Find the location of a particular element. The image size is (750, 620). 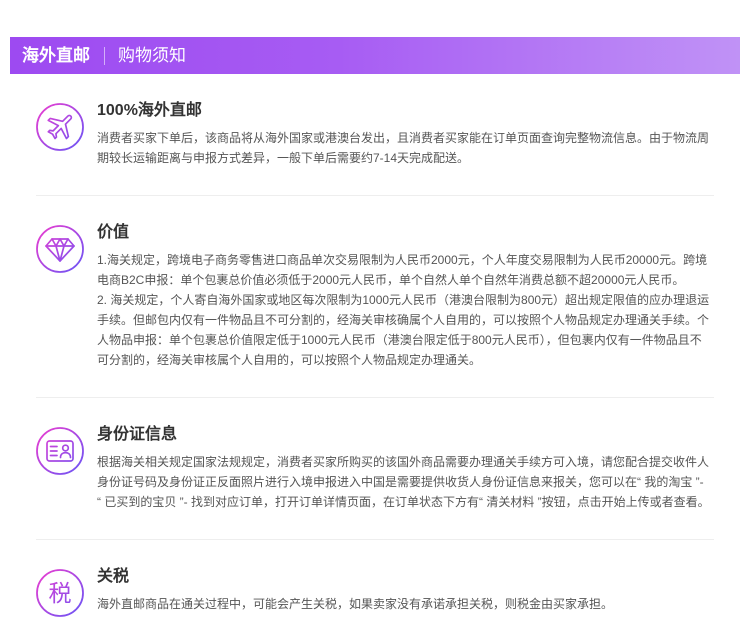

id-card-icon-wrapper is located at coordinates (60, 451).